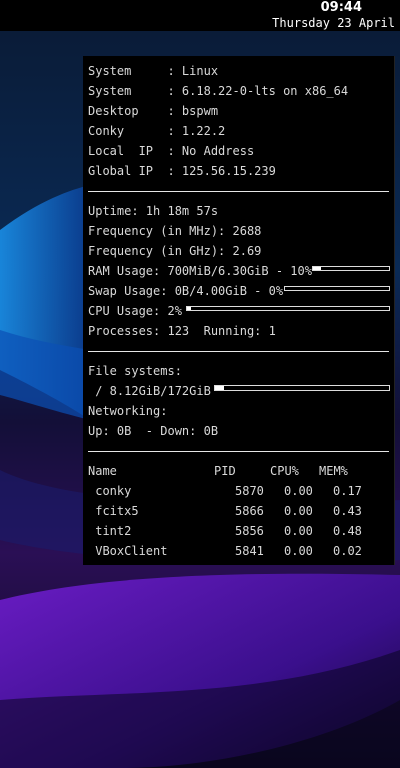  Describe the element at coordinates (135, 371) in the screenshot. I see `filesystems-heading: File systems:` at that location.